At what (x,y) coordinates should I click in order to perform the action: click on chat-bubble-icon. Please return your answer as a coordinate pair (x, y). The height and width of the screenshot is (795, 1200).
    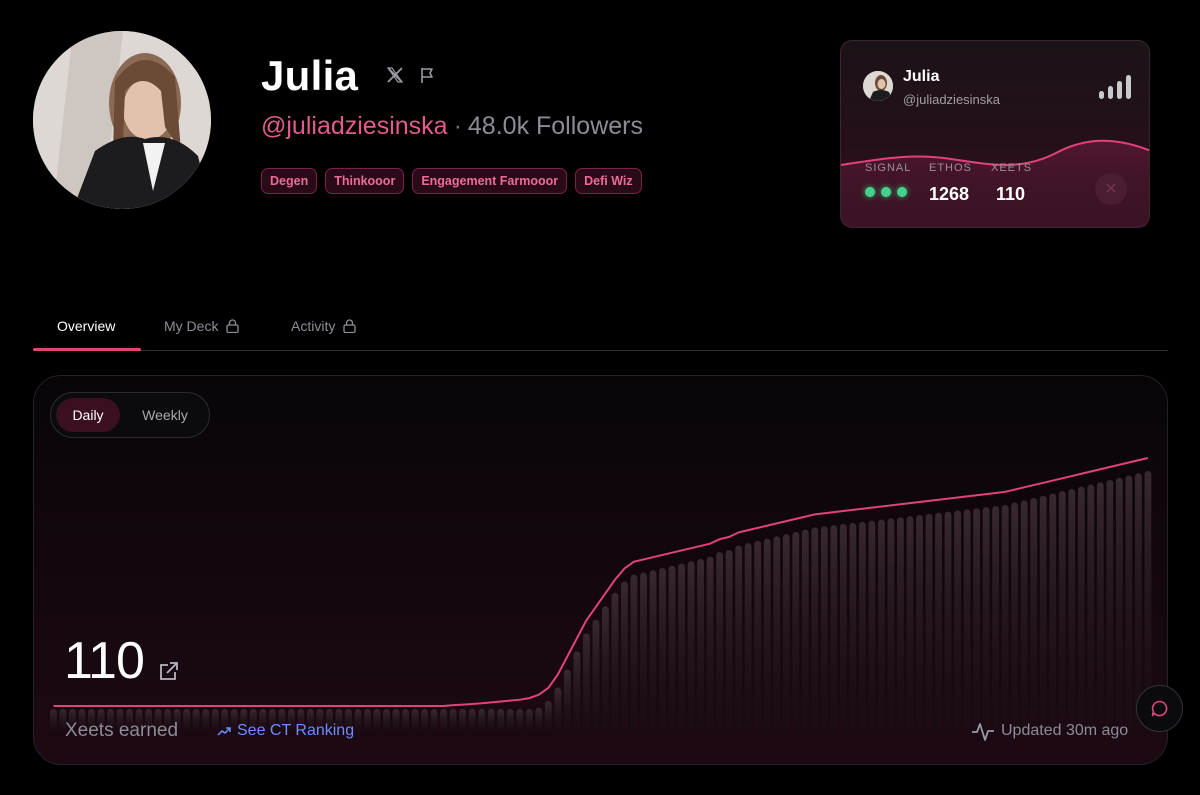
    Looking at the image, I should click on (1159, 708).